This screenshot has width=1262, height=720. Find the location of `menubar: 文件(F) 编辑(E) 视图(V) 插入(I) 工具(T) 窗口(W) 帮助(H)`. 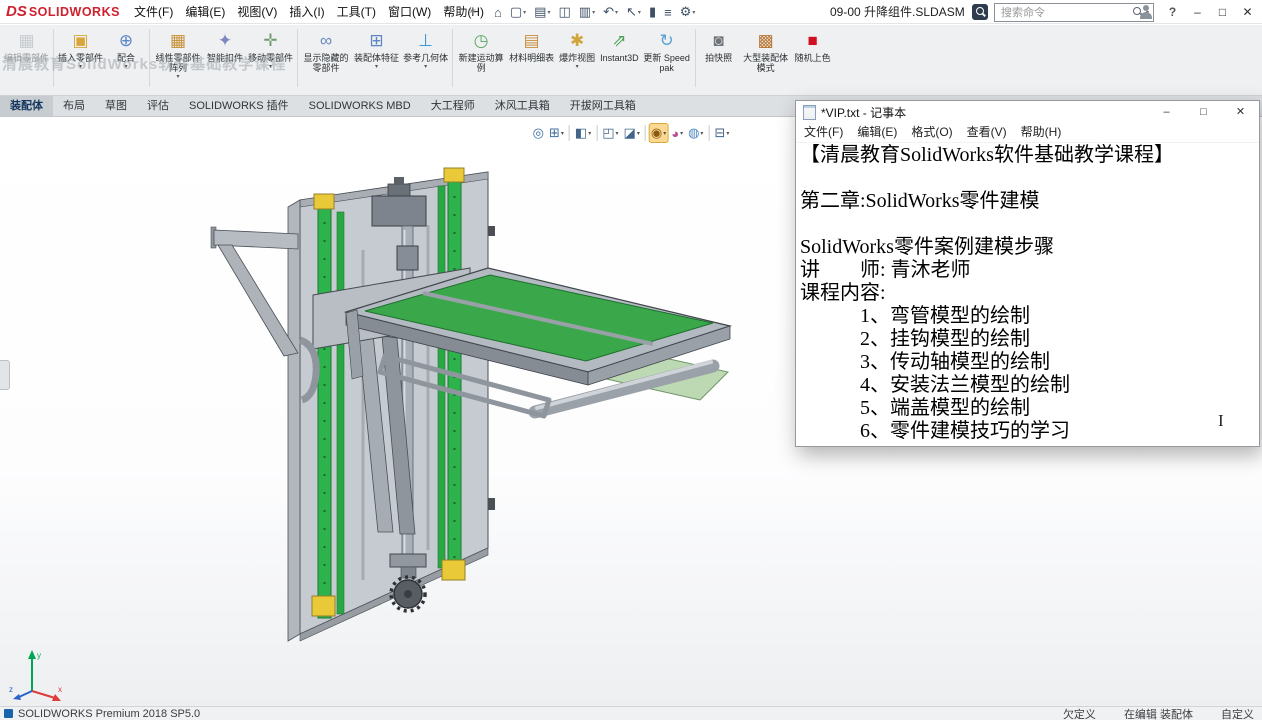

menubar: 文件(F) 编辑(E) 视图(V) 插入(I) 工具(T) 窗口(W) 帮助(H) is located at coordinates (309, 12).